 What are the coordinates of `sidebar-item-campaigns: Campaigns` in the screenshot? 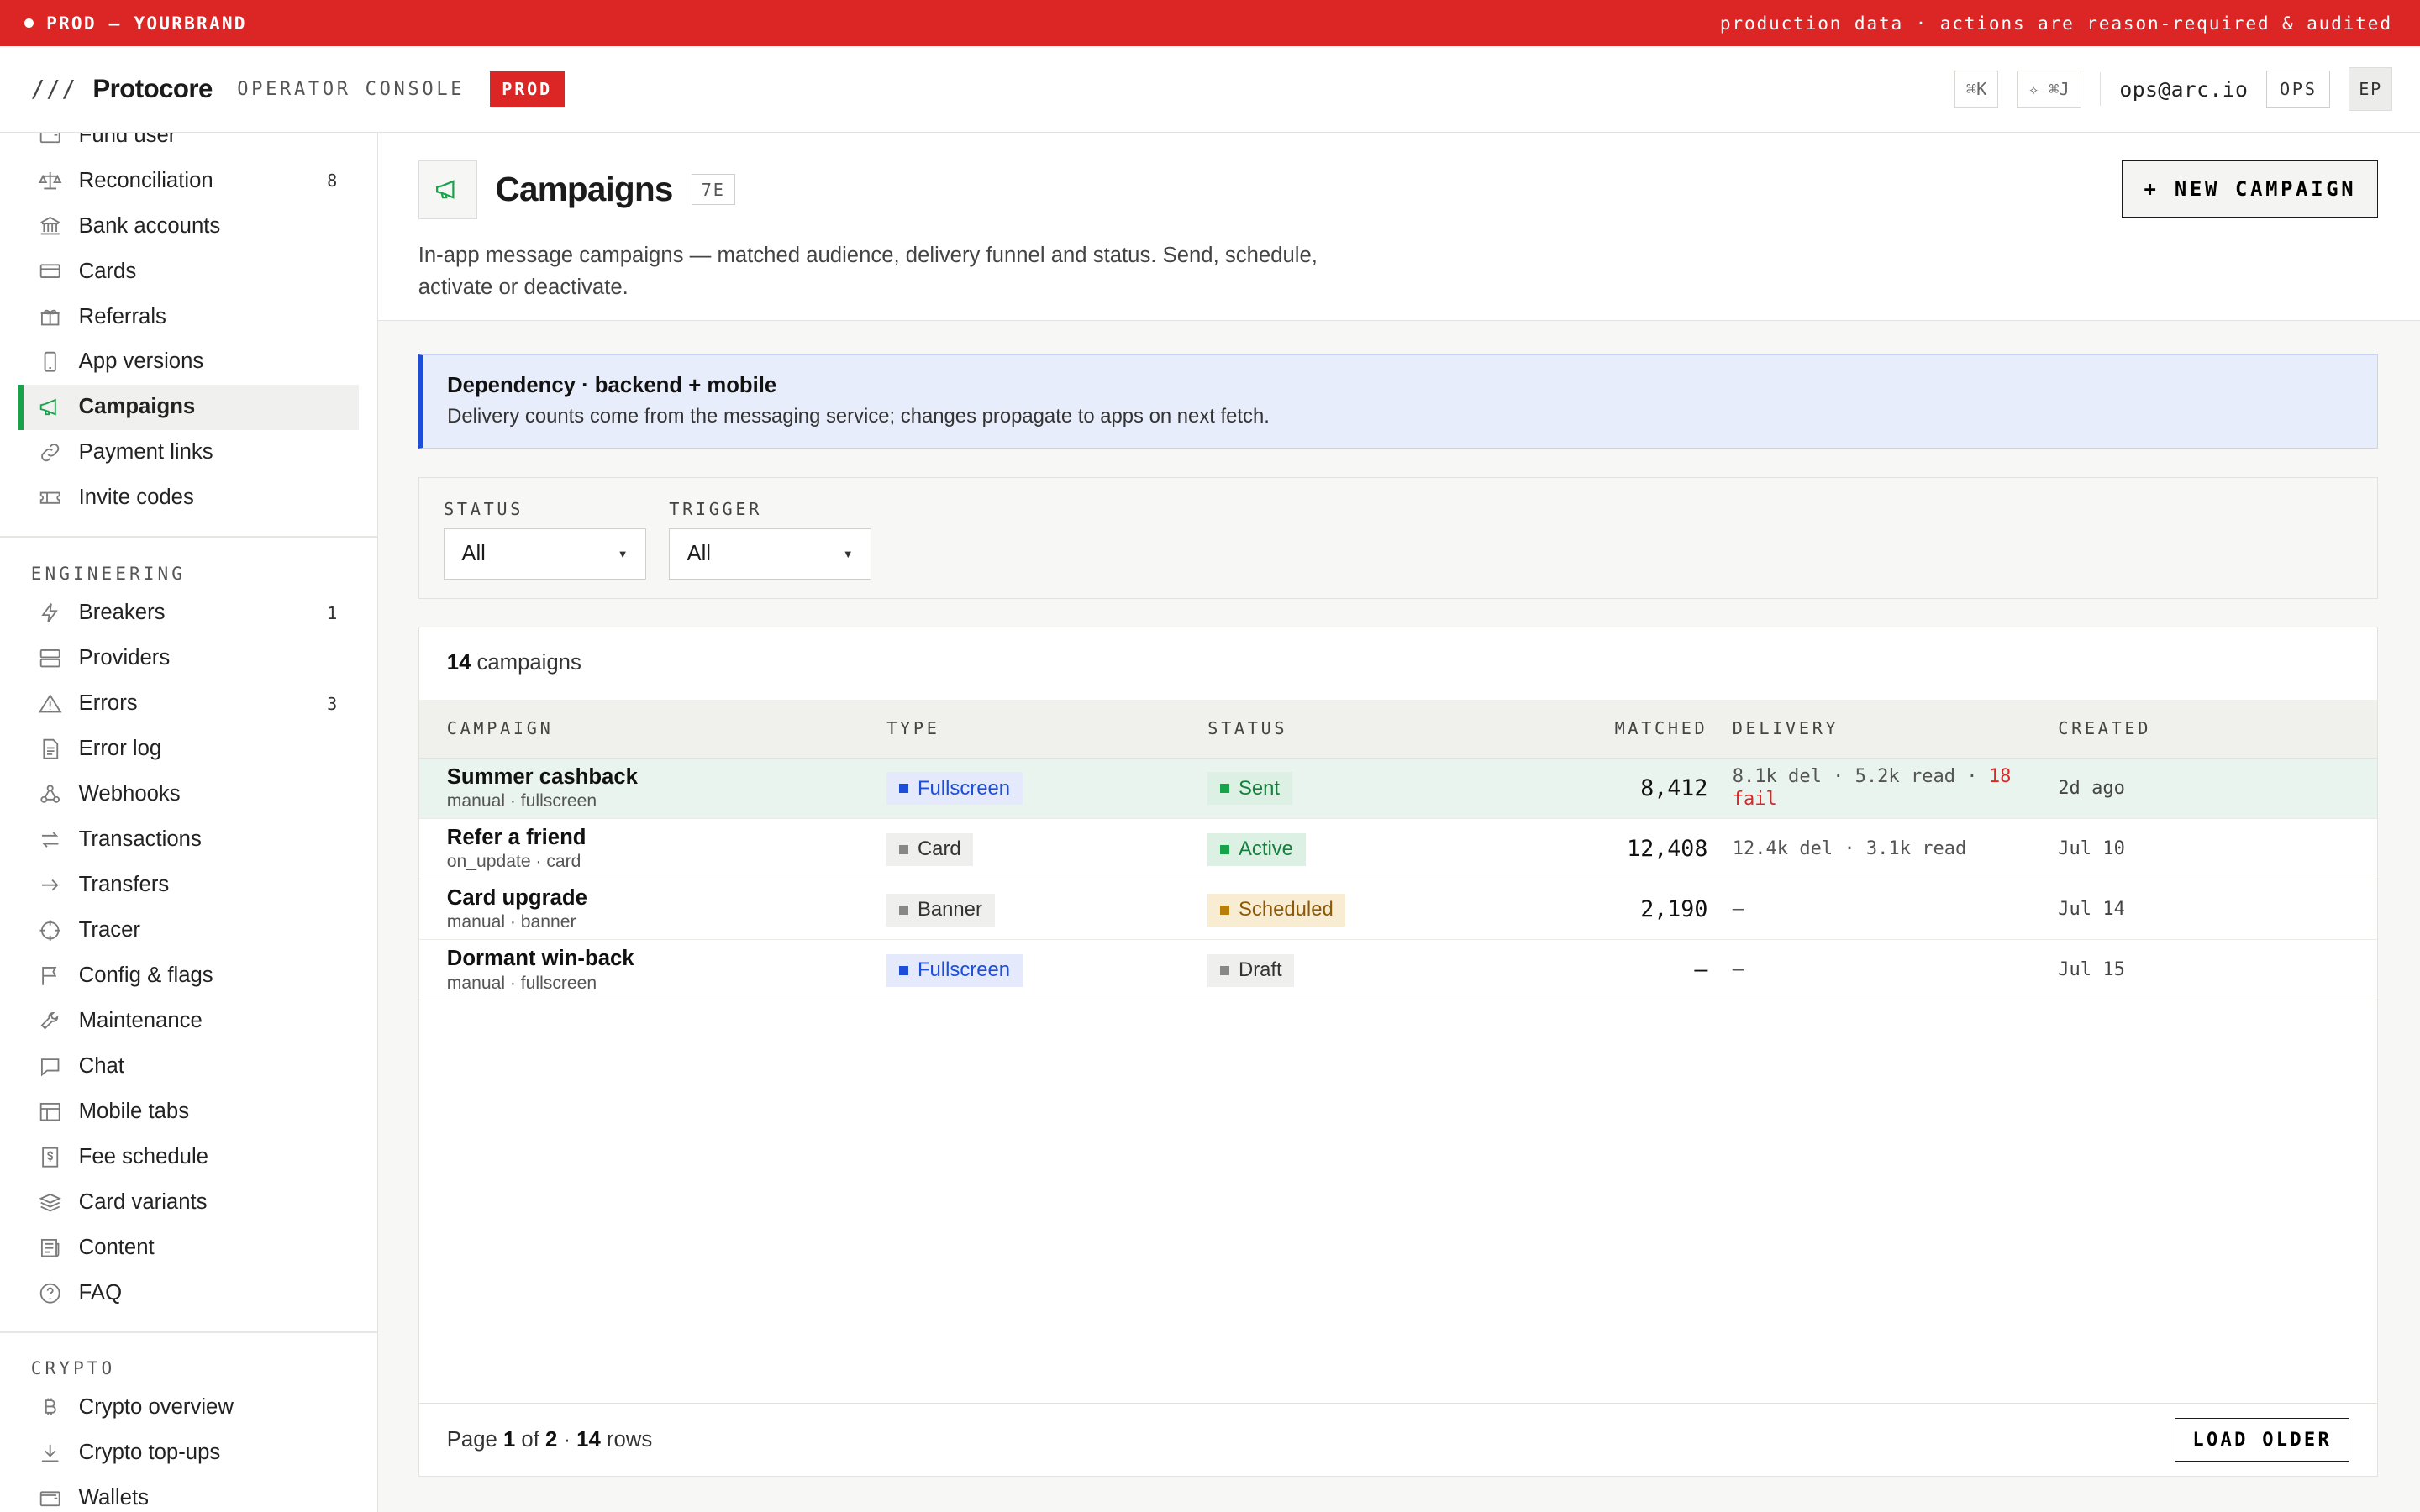 It's located at (188, 407).